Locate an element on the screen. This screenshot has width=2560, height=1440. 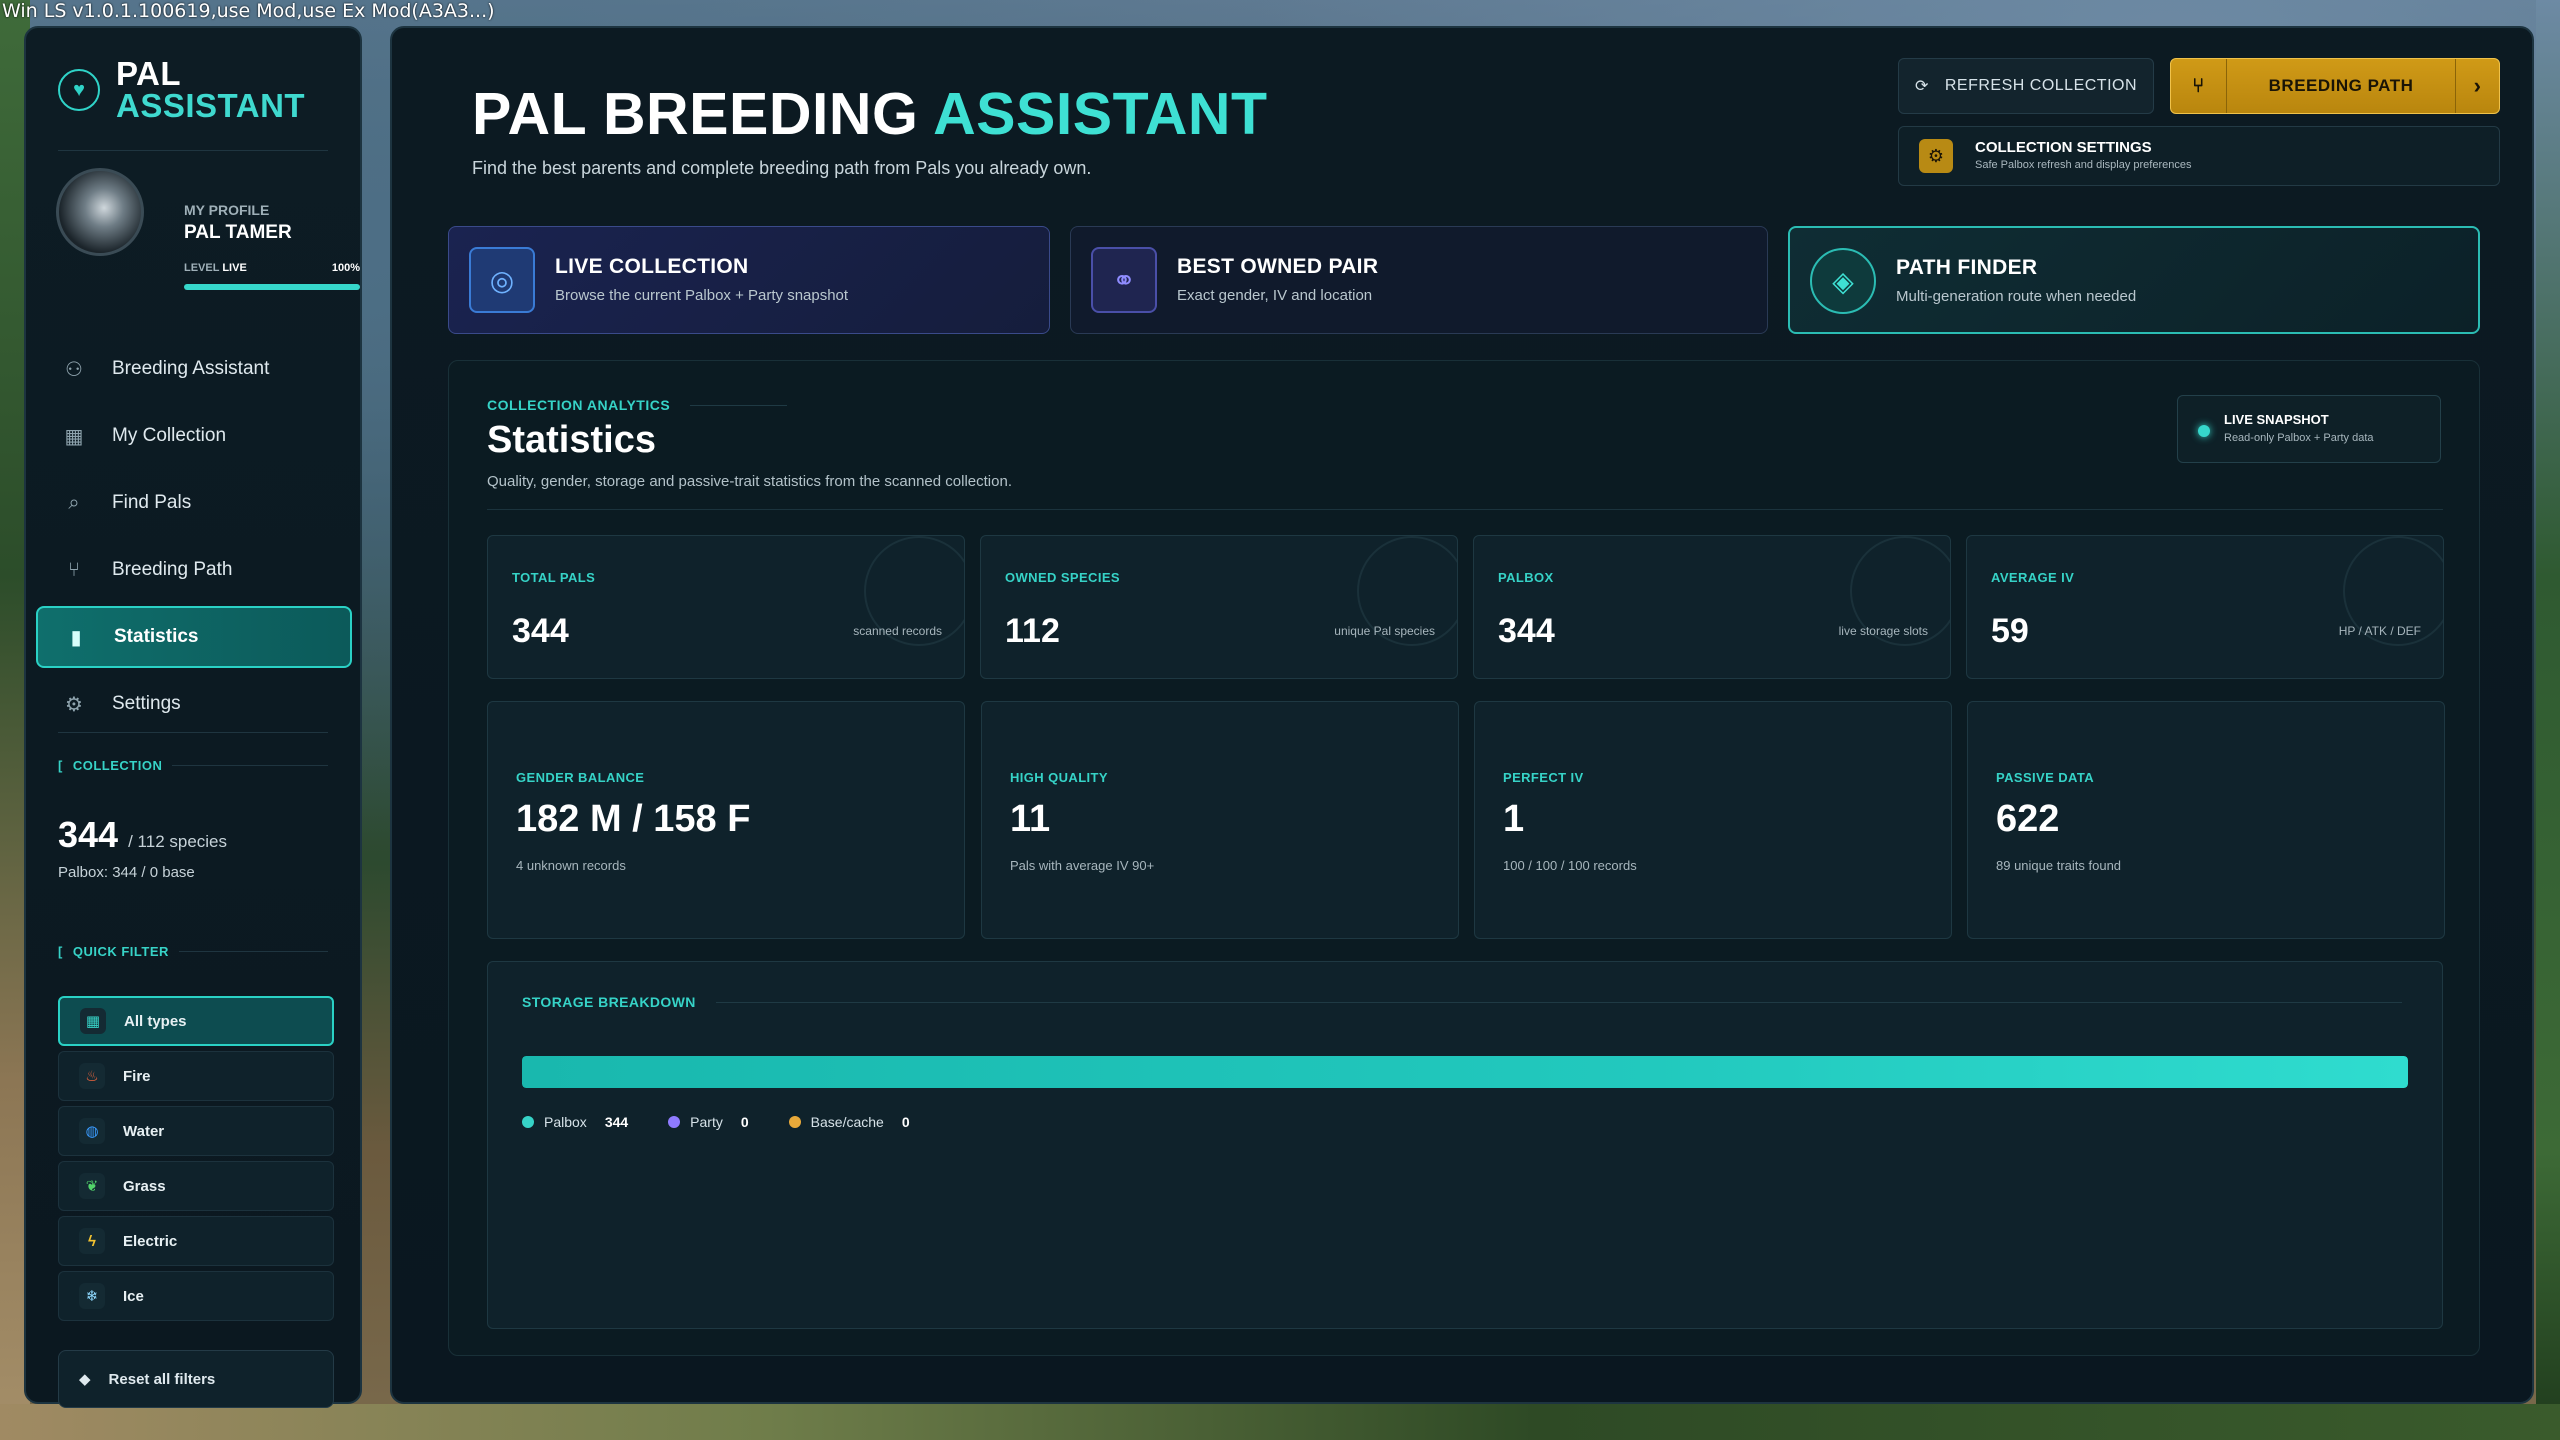
all-types-icon: ▦ is located at coordinates (93, 1021).